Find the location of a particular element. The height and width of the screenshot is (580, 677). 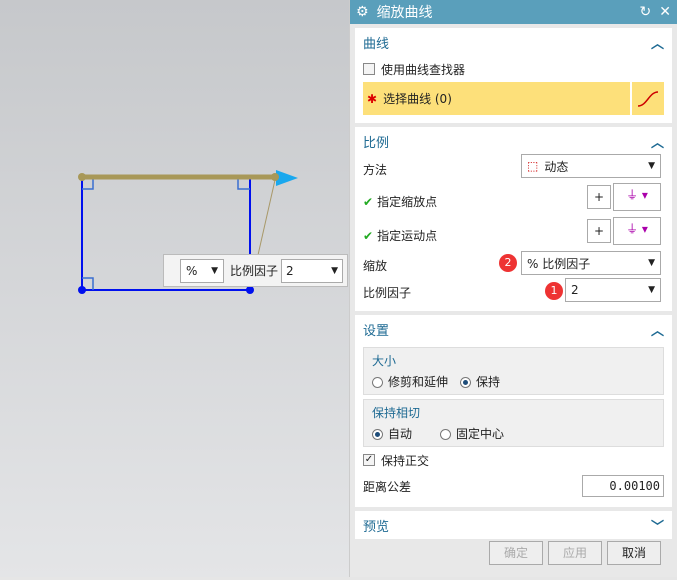

scale-value: % 比例因子 is located at coordinates (559, 263).